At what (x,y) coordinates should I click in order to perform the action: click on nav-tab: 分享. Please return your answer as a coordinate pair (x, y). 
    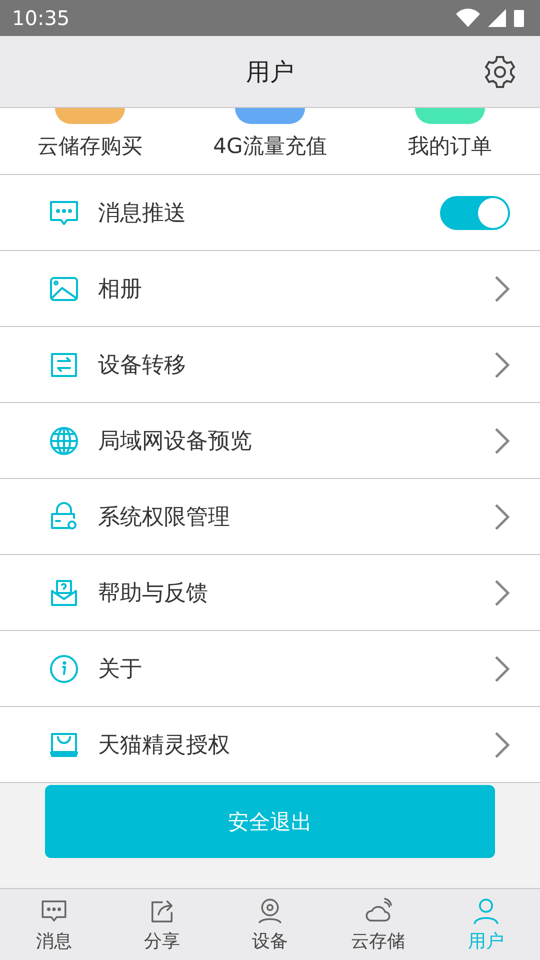
    Looking at the image, I should click on (162, 924).